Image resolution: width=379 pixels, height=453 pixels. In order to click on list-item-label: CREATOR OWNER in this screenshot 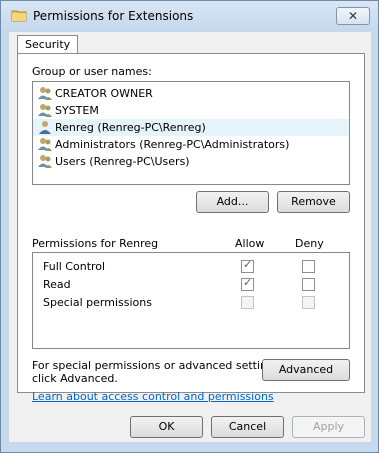, I will do `click(104, 93)`.